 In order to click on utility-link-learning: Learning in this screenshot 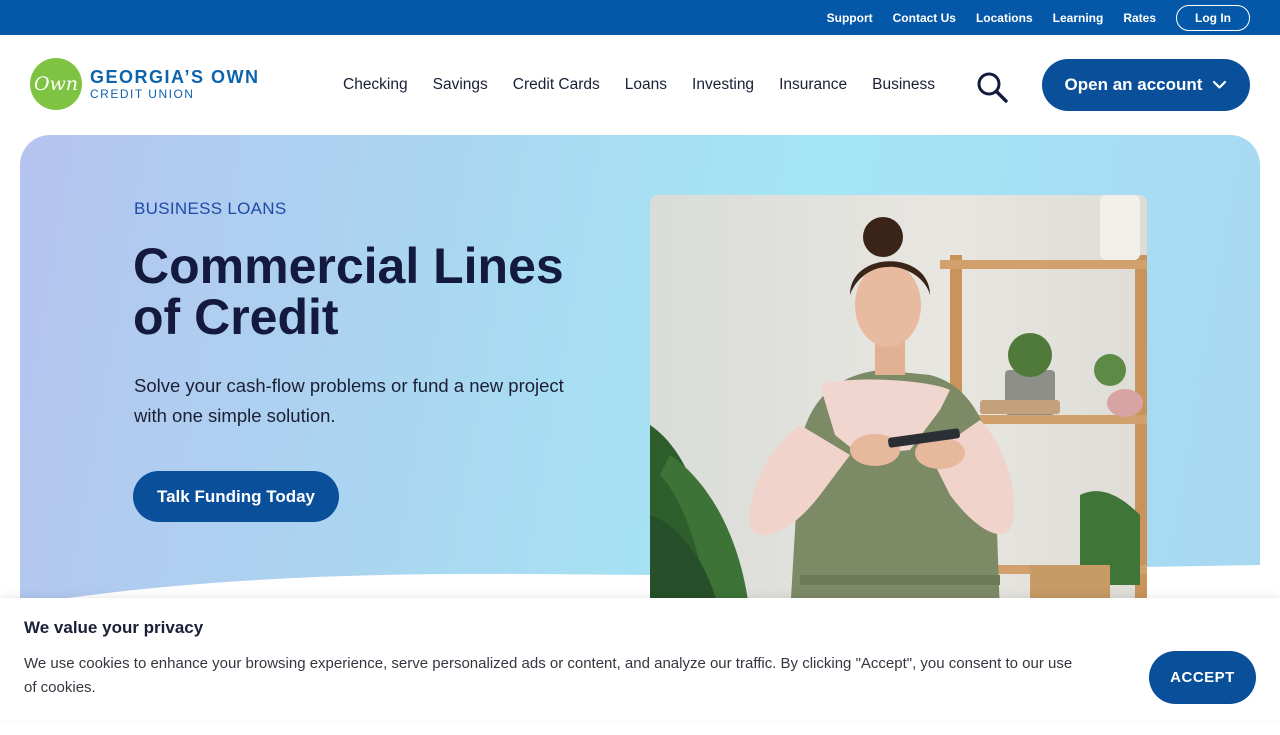, I will do `click(1078, 18)`.